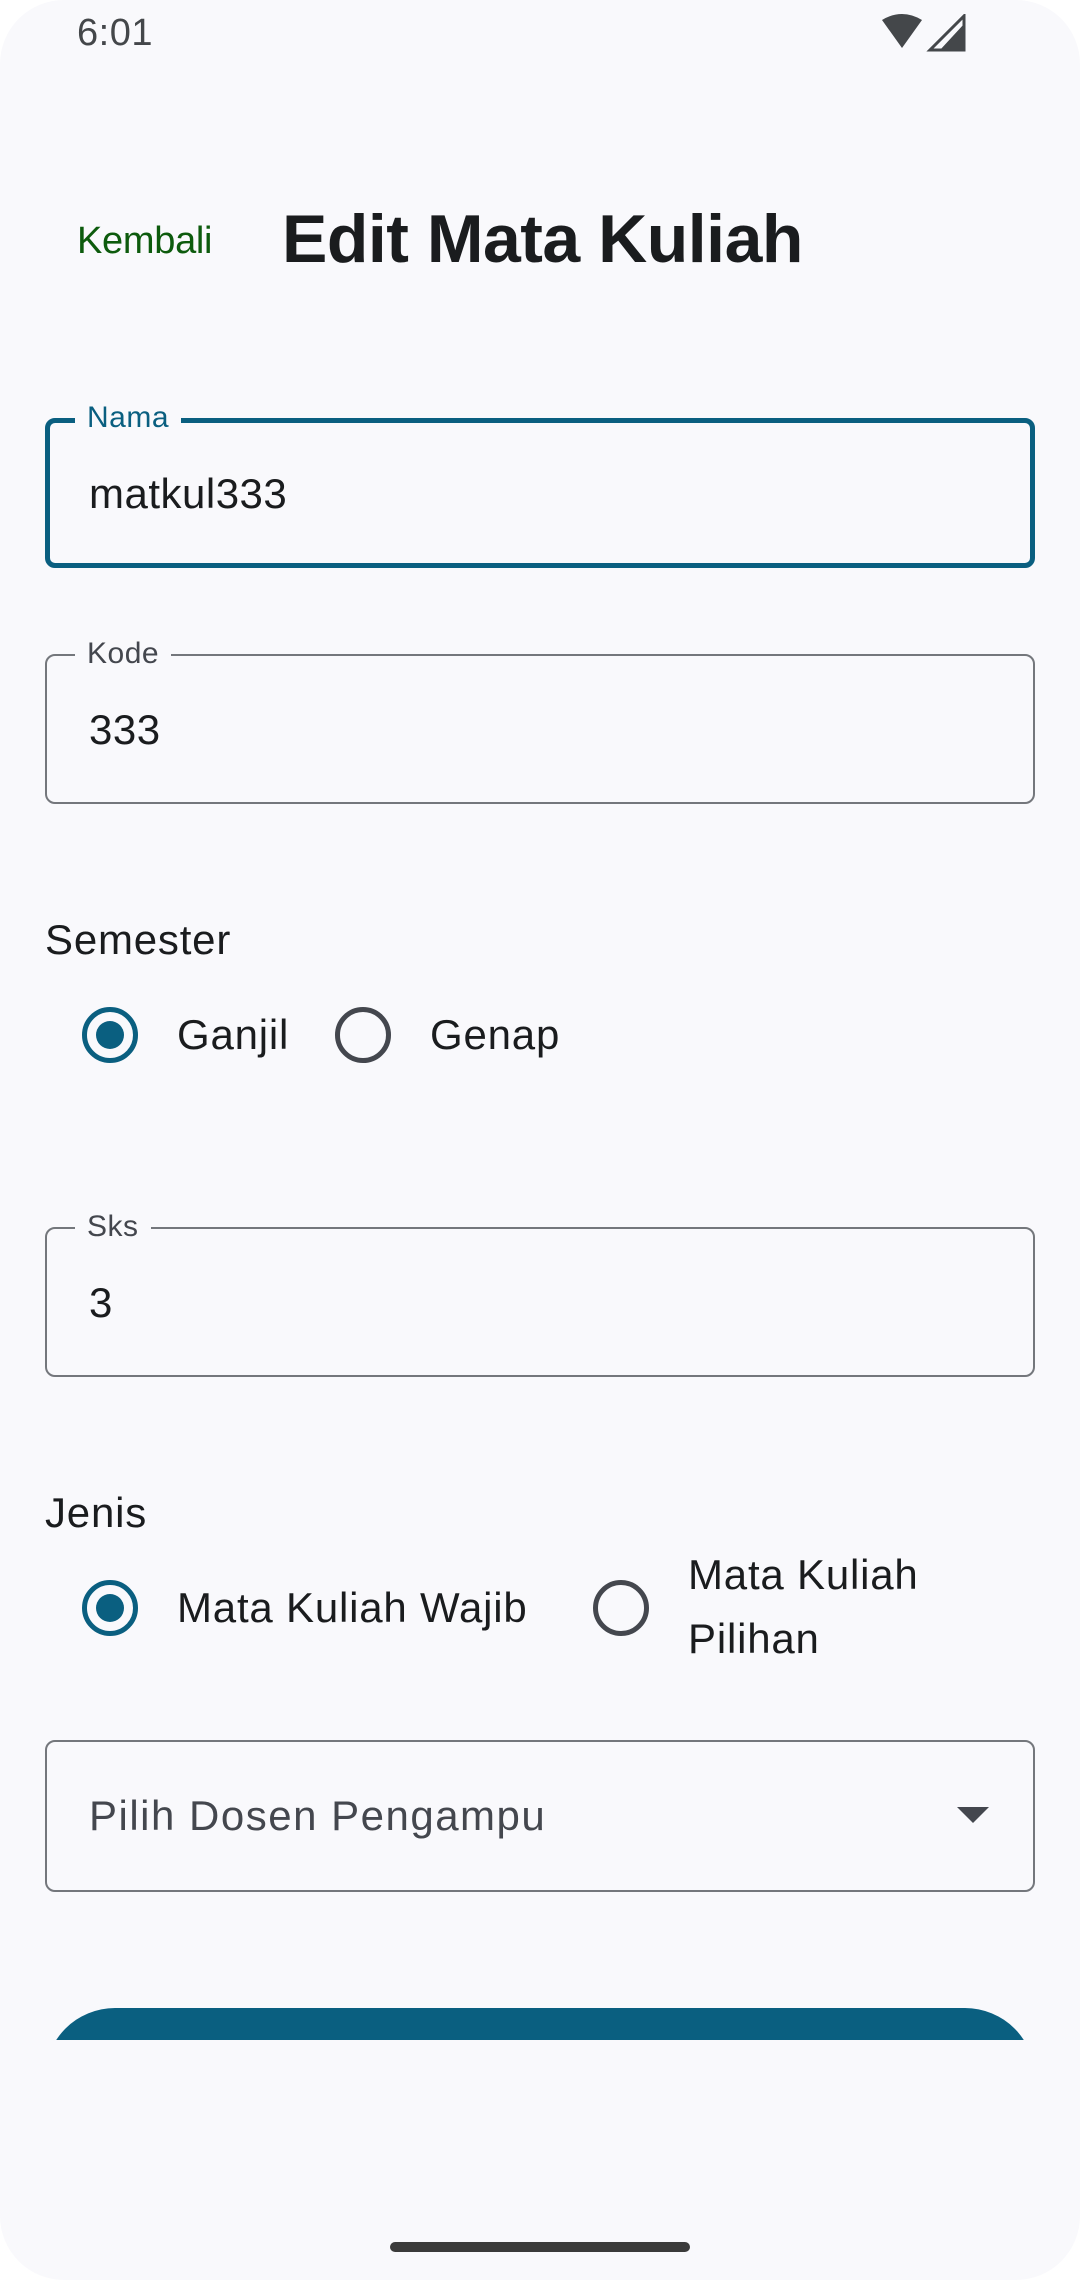 The width and height of the screenshot is (1080, 2280). I want to click on sks-field-label: Sks, so click(113, 1227).